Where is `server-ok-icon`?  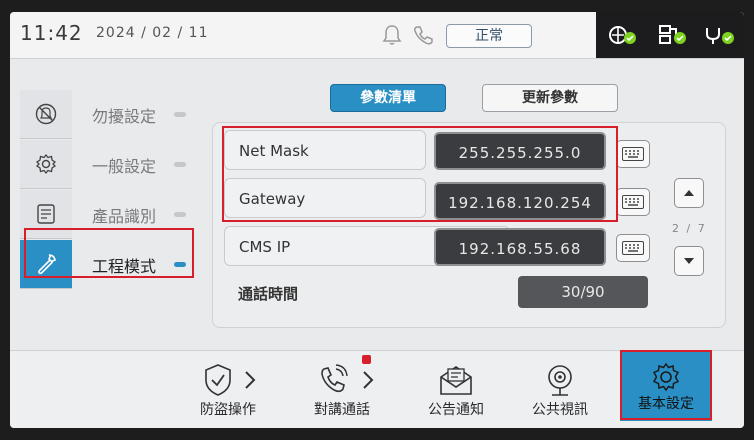
server-ok-icon is located at coordinates (673, 37).